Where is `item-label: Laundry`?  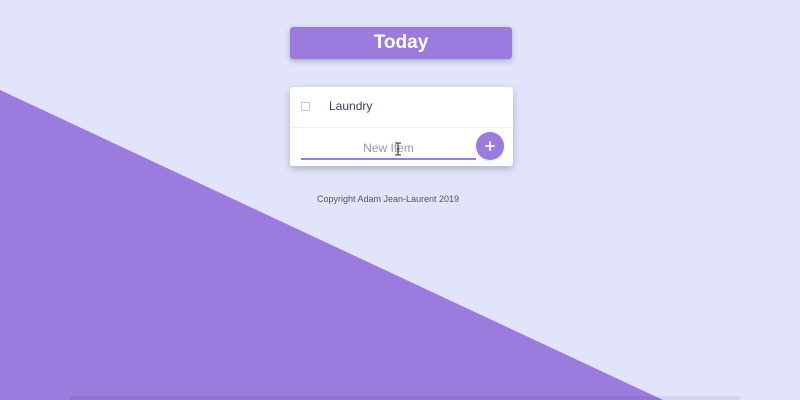
item-label: Laundry is located at coordinates (351, 106).